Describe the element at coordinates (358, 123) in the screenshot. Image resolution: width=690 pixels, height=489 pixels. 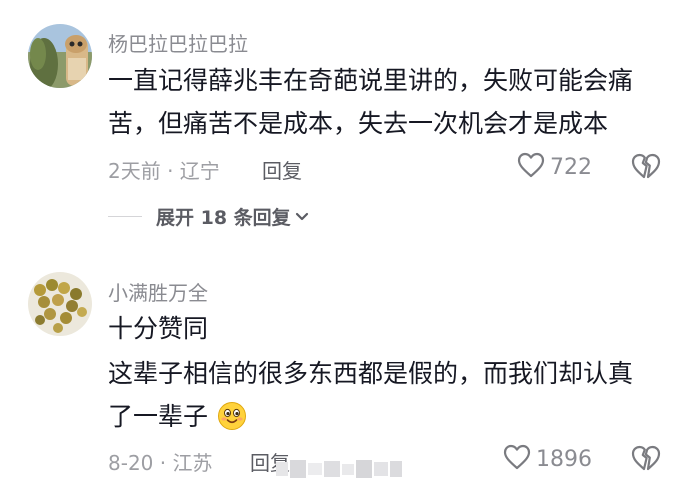
I see `comment-text-line: 苦，但痛苦不是成本，失去一次机会才是成本` at that location.